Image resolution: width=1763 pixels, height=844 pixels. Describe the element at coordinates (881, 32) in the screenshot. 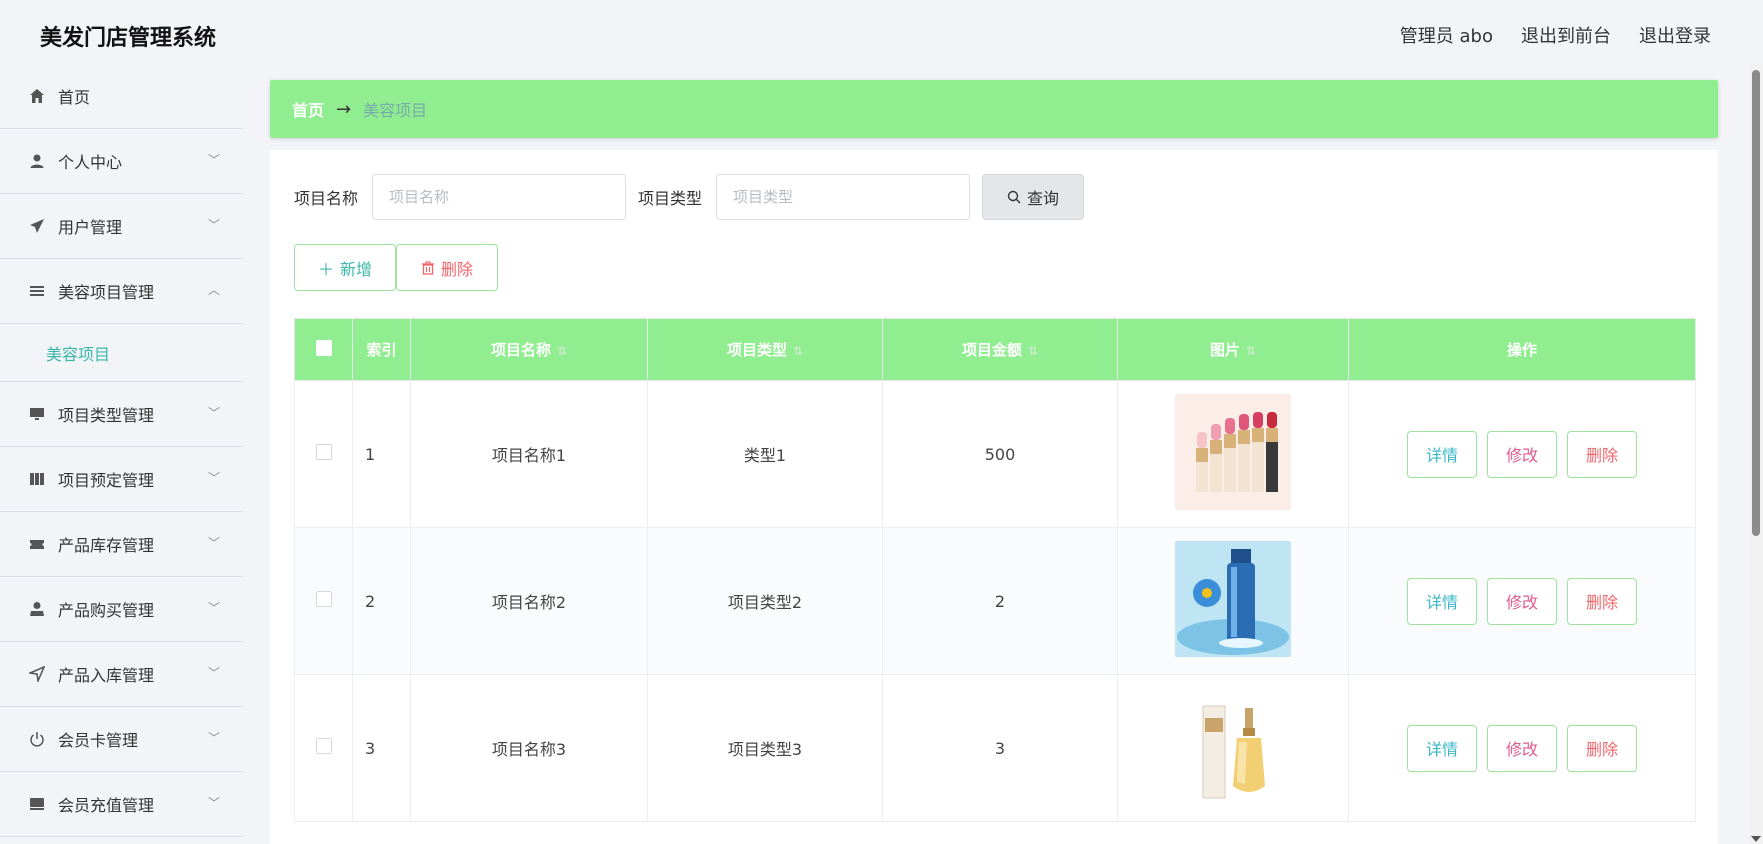

I see `top-bar: 美发门店管理系统 管理员 abo 退出到前台 退出登录` at that location.